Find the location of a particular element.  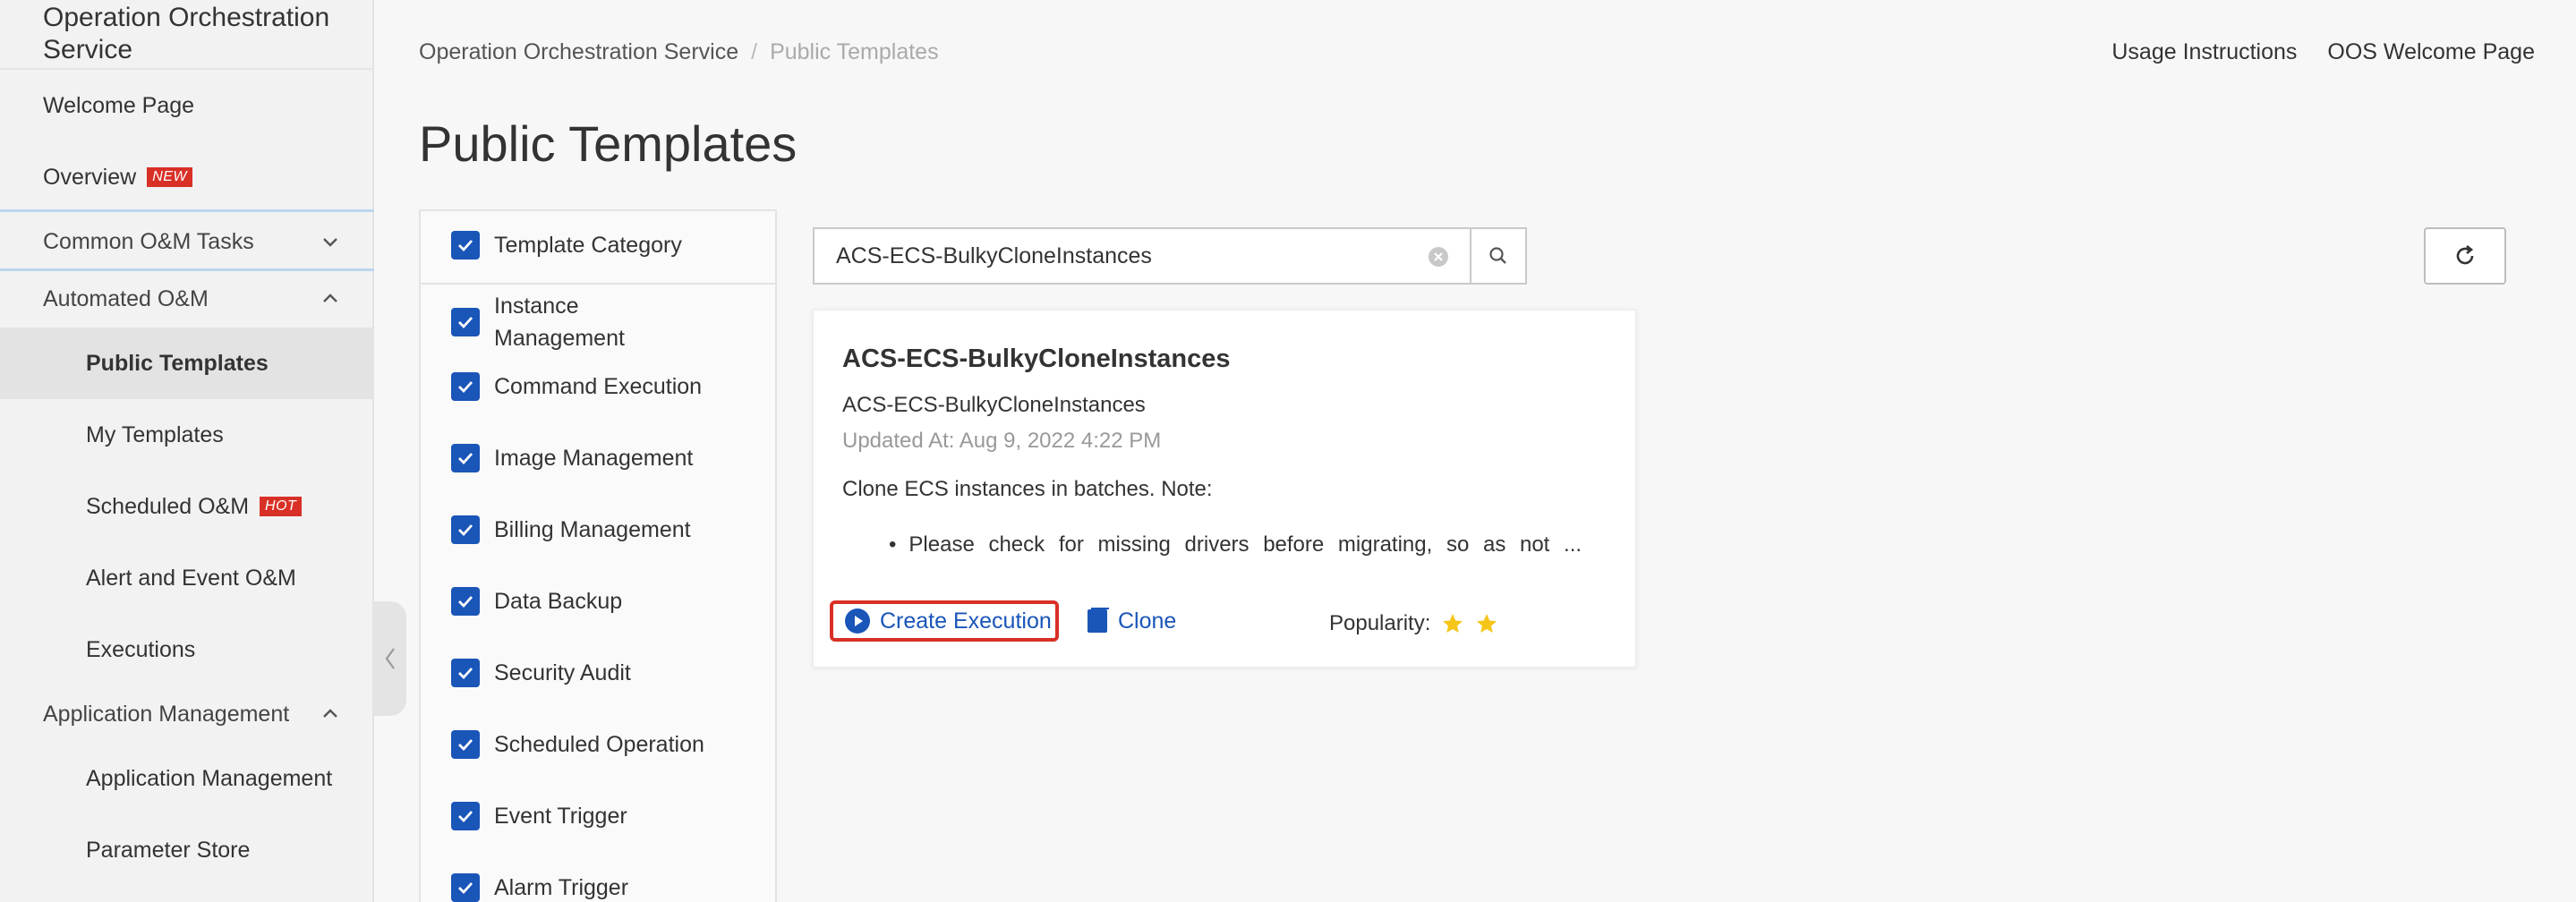

filter-category-instance-management: Instance Management is located at coordinates (539, 322).